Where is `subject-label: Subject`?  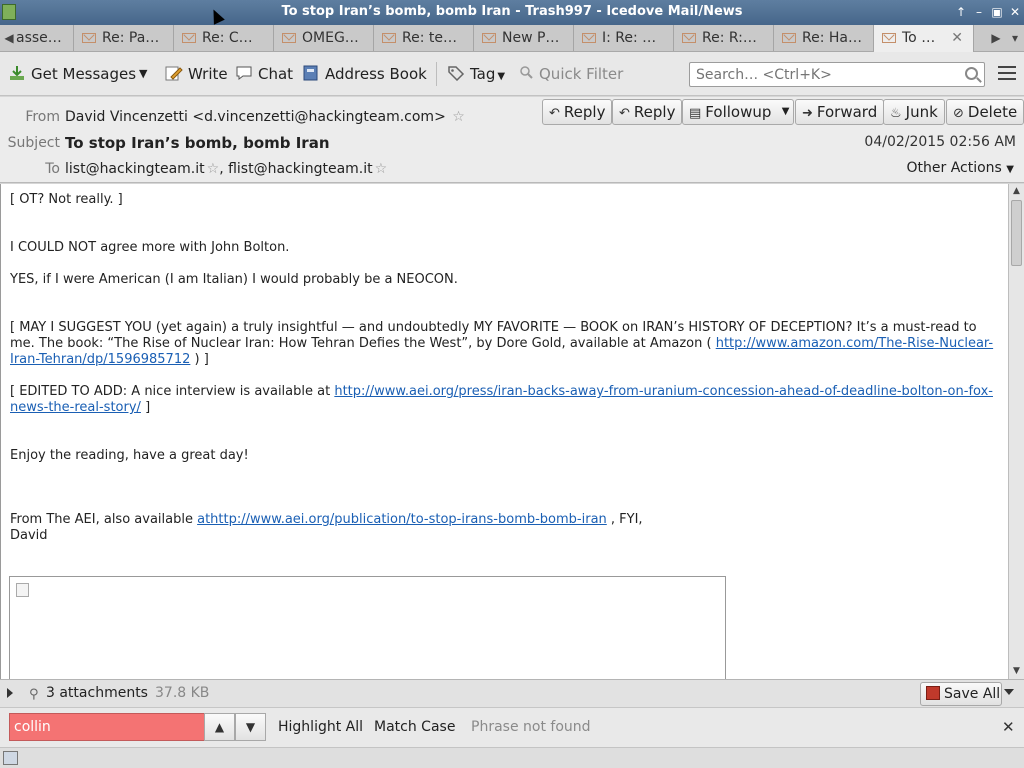 subject-label: Subject is located at coordinates (33, 143).